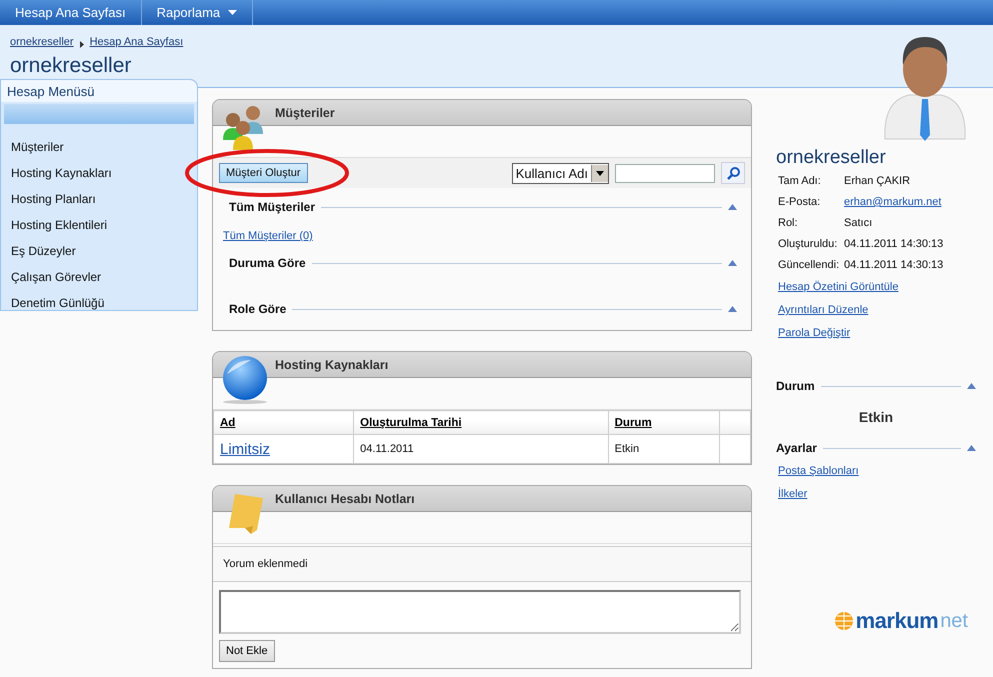 The width and height of the screenshot is (993, 677). What do you see at coordinates (482, 113) in the screenshot?
I see `panel-title: Müşteriler` at bounding box center [482, 113].